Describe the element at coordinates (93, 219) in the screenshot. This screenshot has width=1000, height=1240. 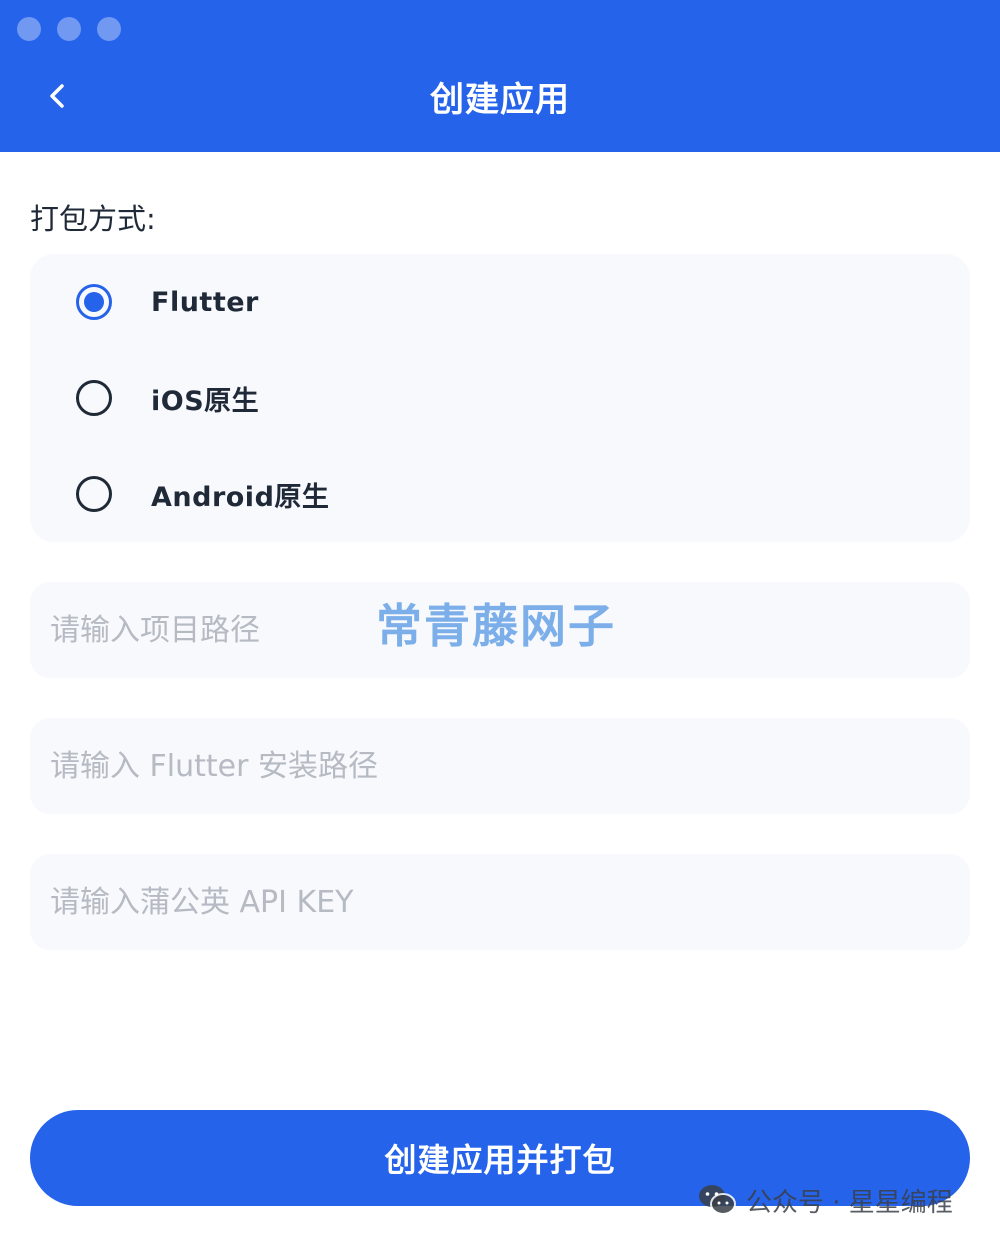
I see `pack-method-label: 打包方式:` at that location.